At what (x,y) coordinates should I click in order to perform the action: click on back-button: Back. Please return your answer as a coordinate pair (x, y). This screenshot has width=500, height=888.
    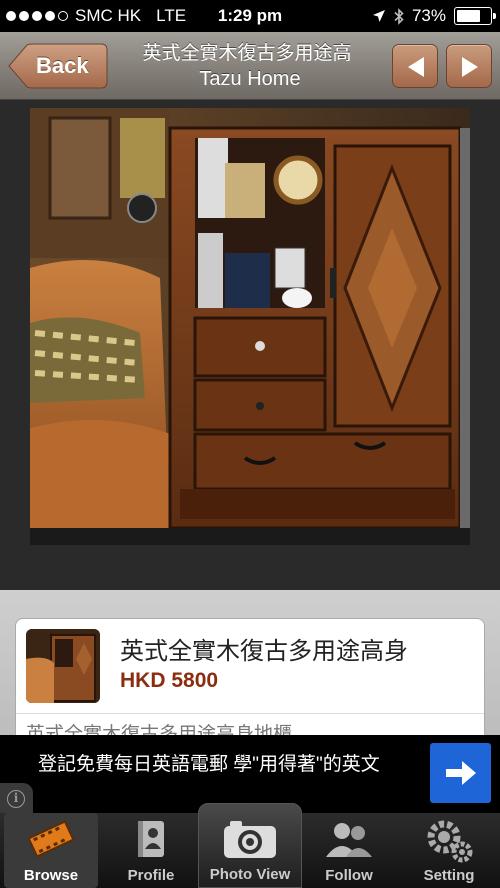
    Looking at the image, I should click on (58, 66).